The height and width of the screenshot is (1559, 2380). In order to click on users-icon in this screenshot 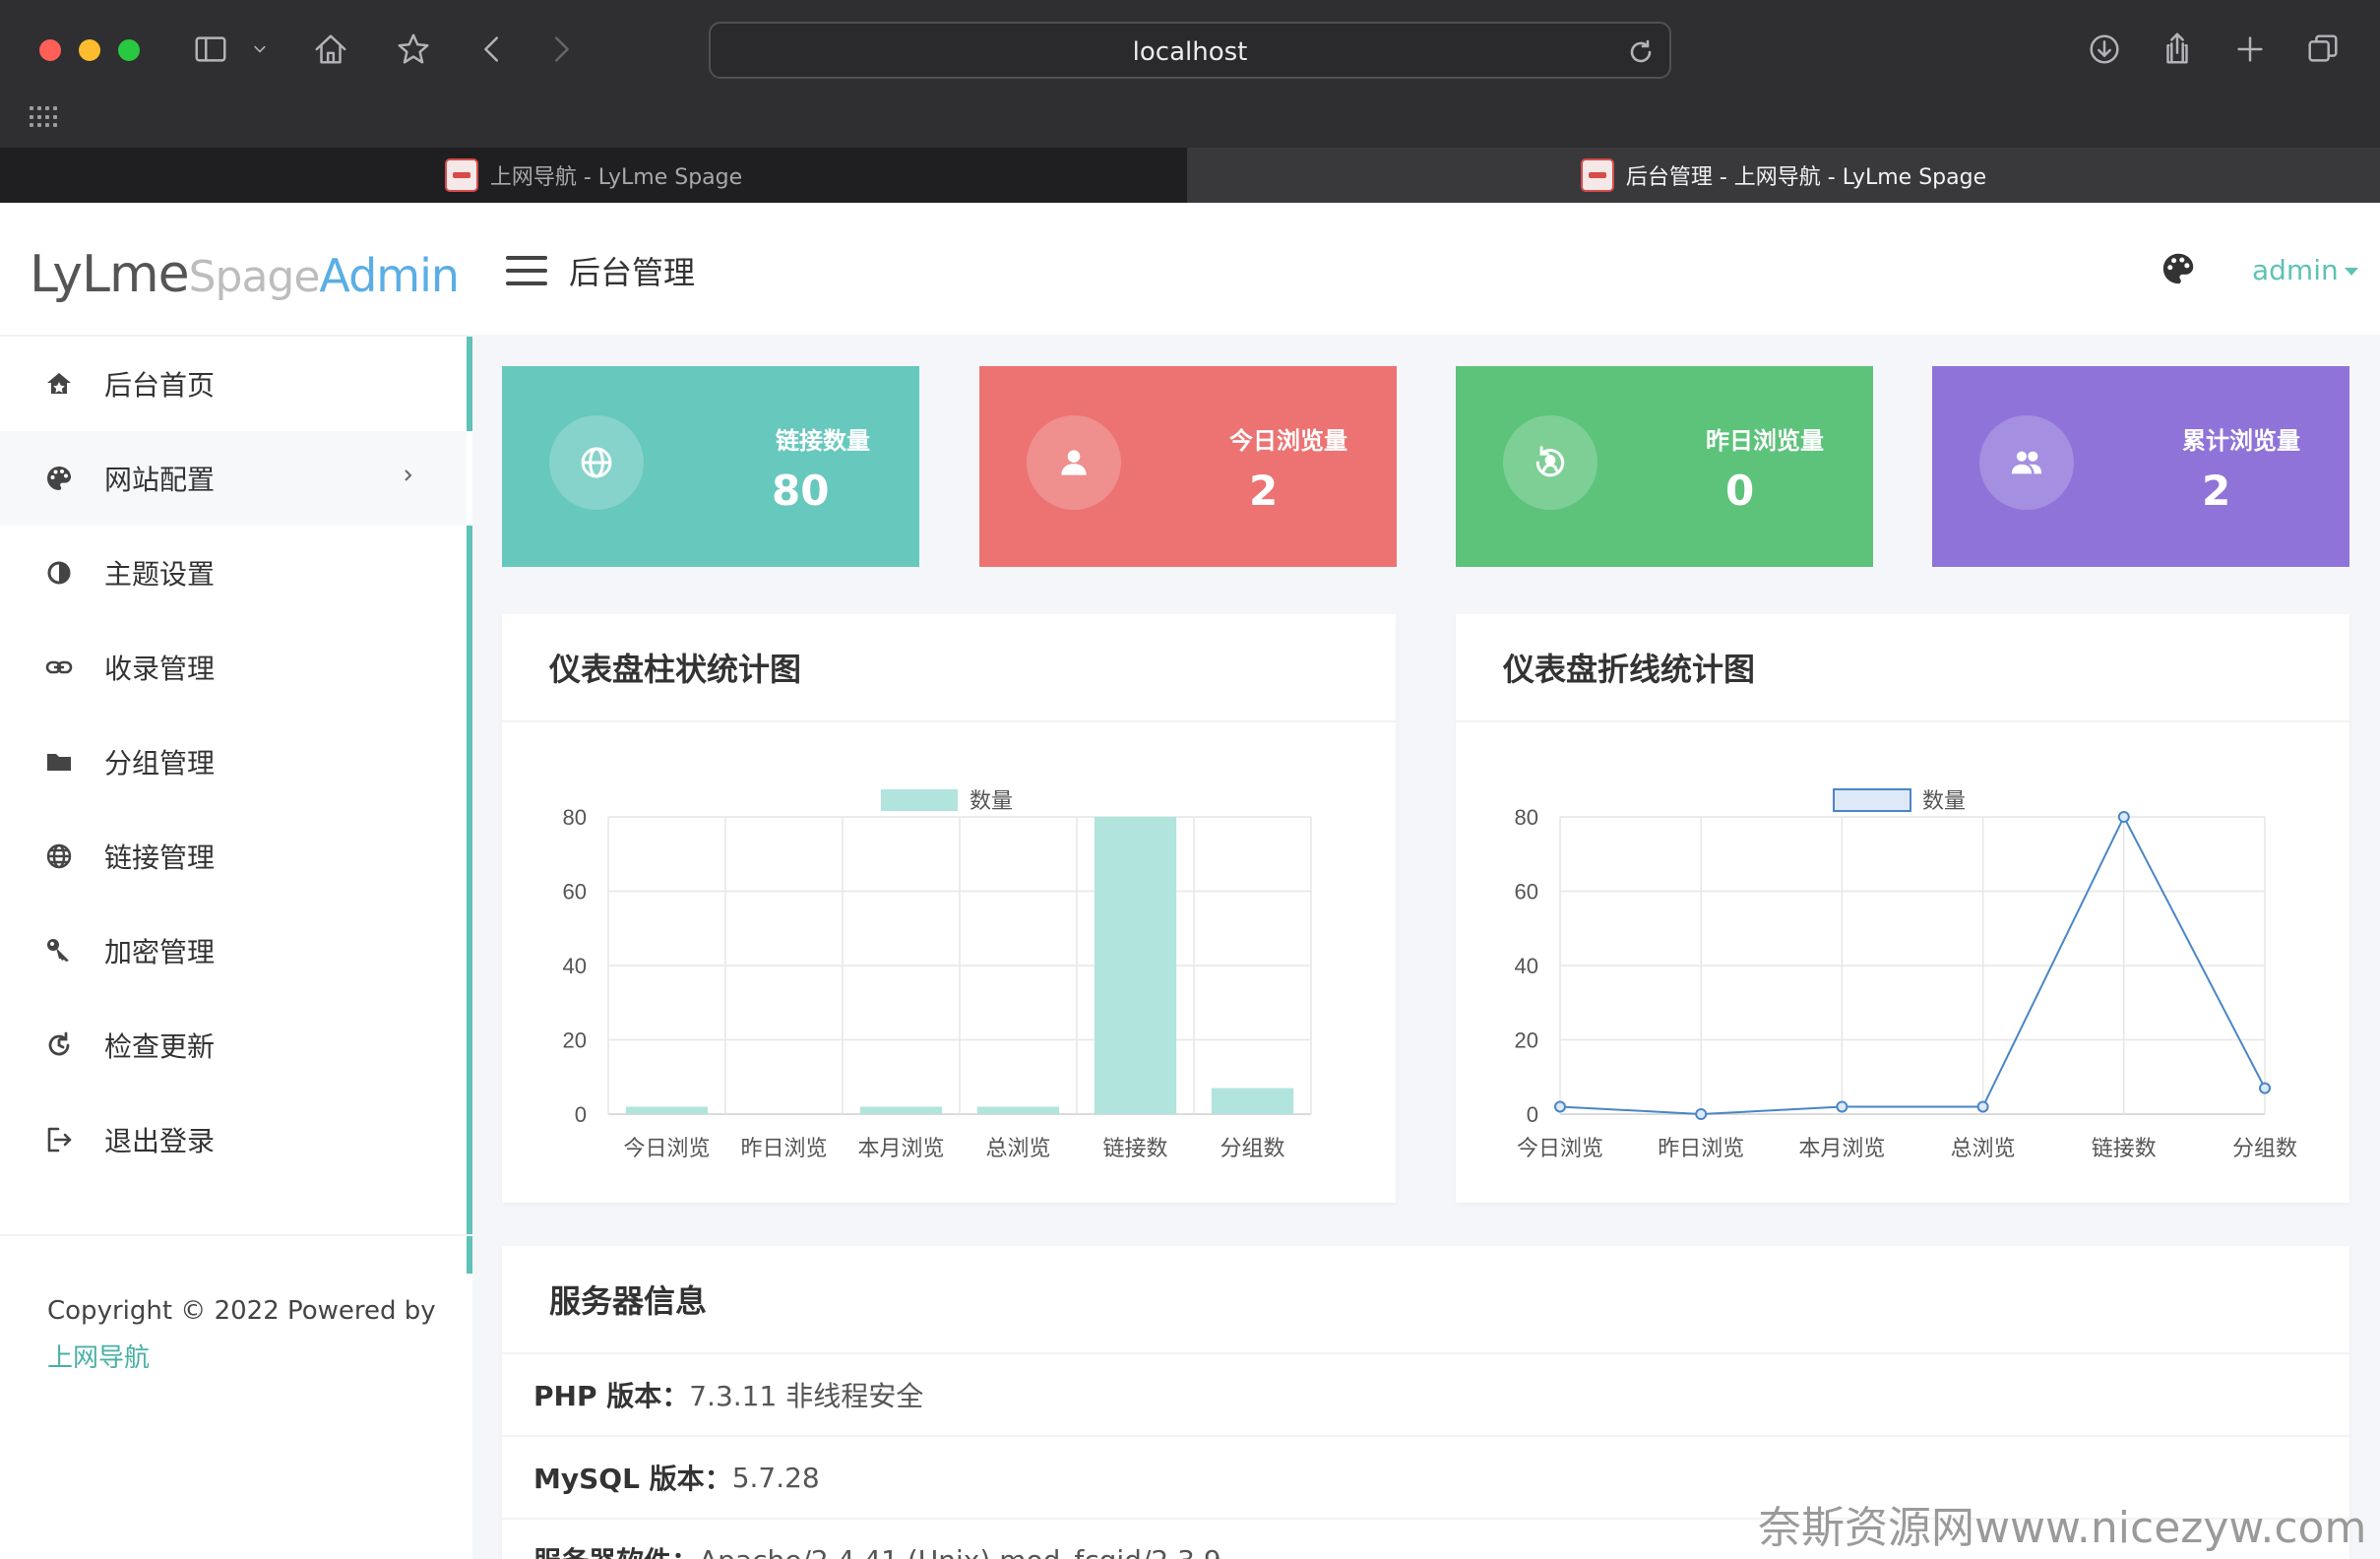, I will do `click(2026, 462)`.